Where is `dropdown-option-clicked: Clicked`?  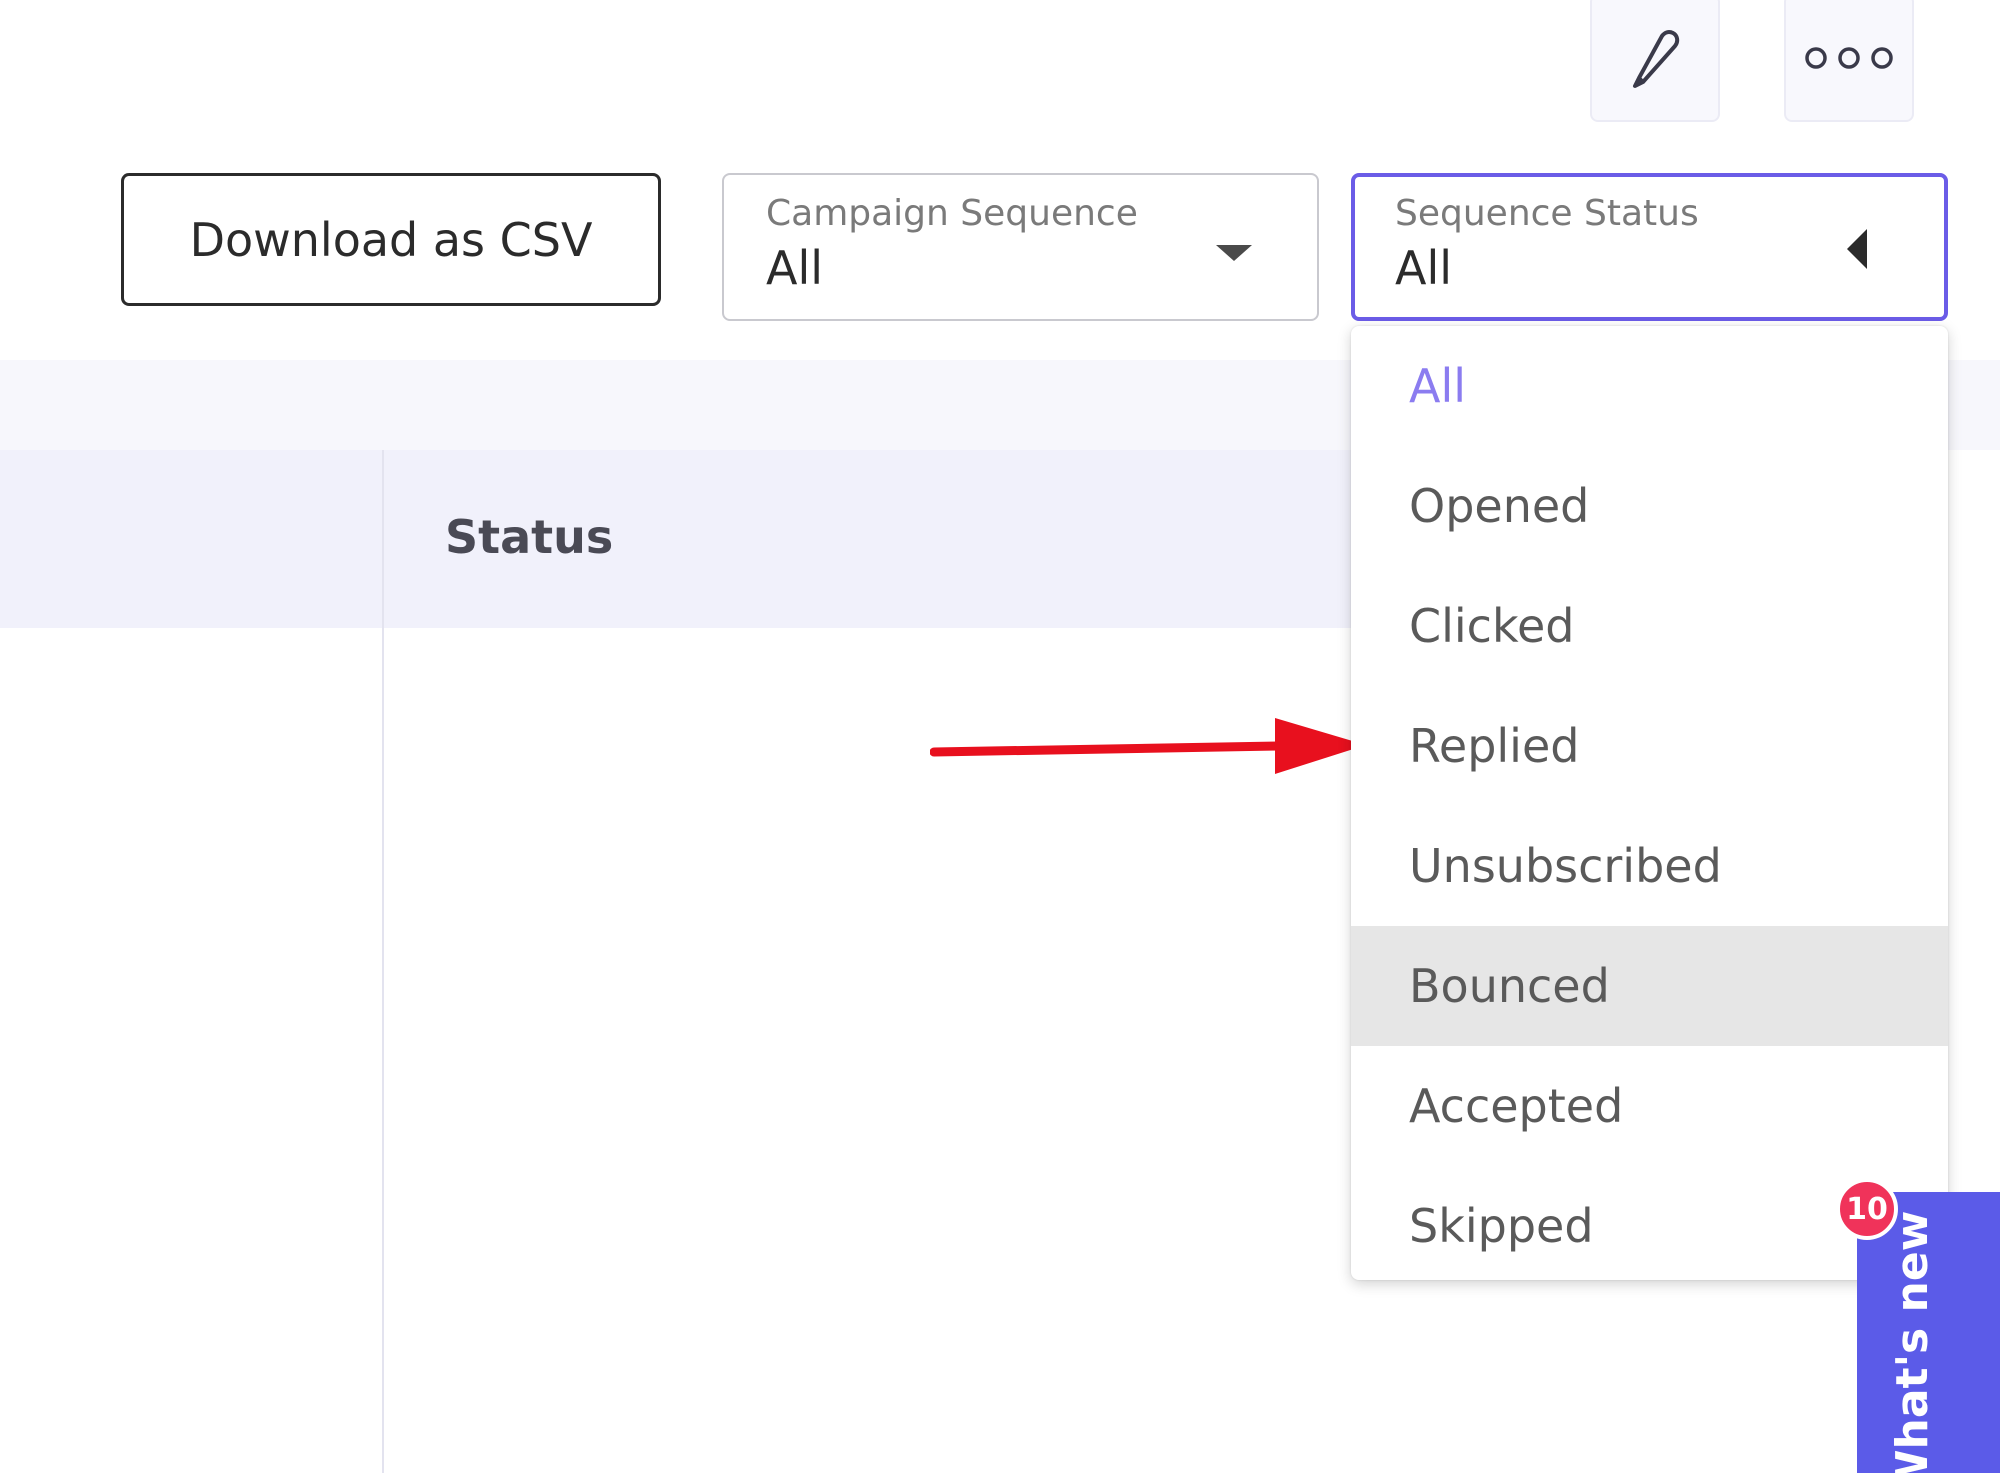
dropdown-option-clicked: Clicked is located at coordinates (1649, 626).